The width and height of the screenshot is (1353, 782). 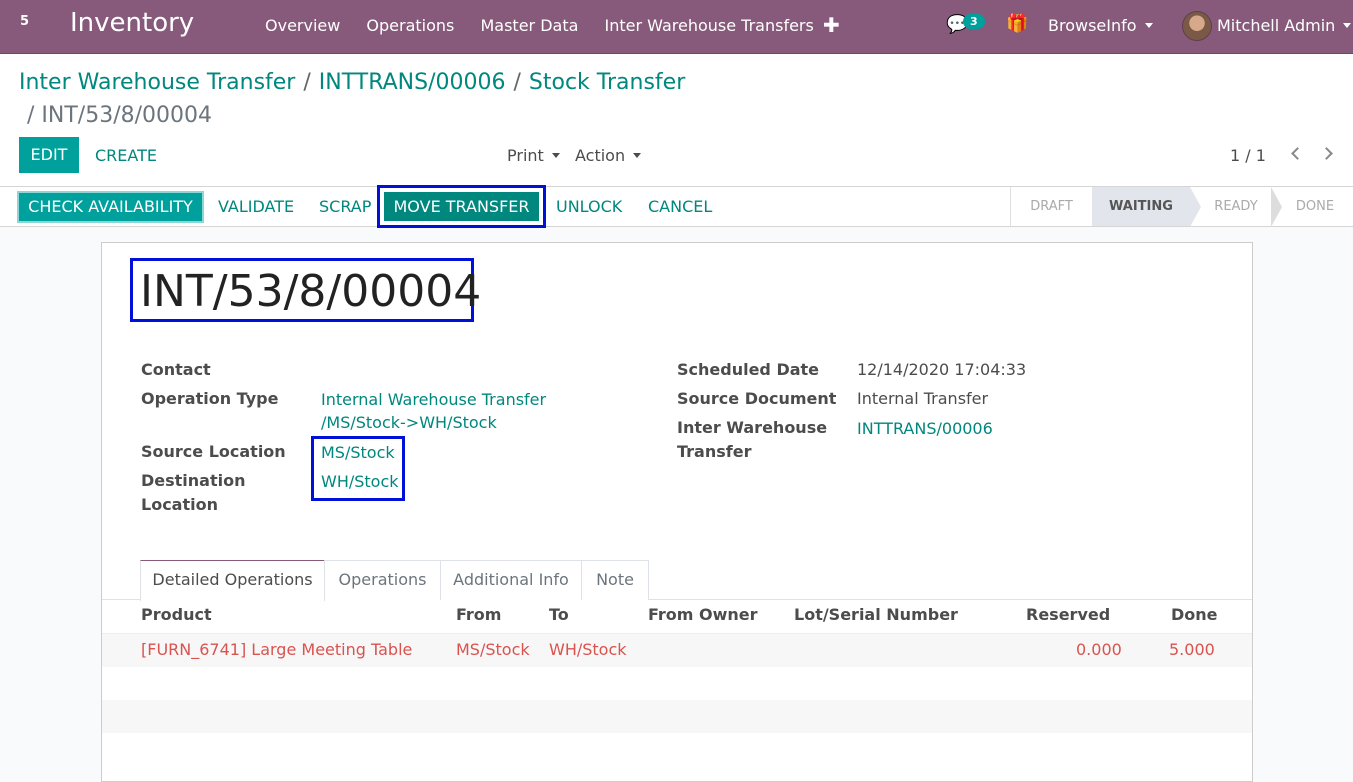 What do you see at coordinates (179, 504) in the screenshot?
I see `destination-location-label-line2: Location` at bounding box center [179, 504].